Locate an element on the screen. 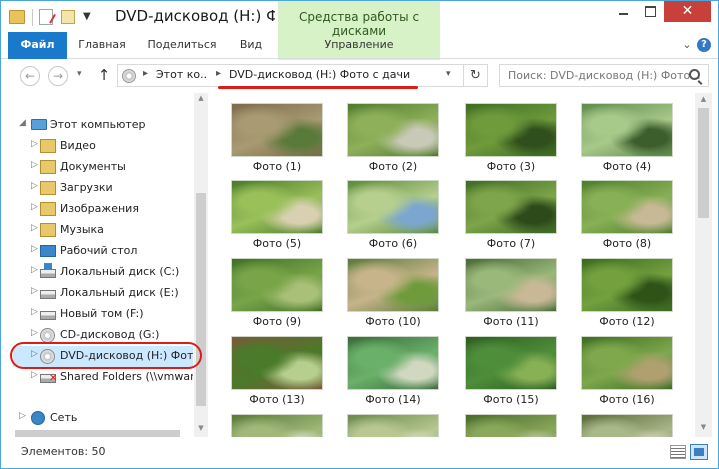 The height and width of the screenshot is (469, 719). toolbar-separator is located at coordinates (32, 17).